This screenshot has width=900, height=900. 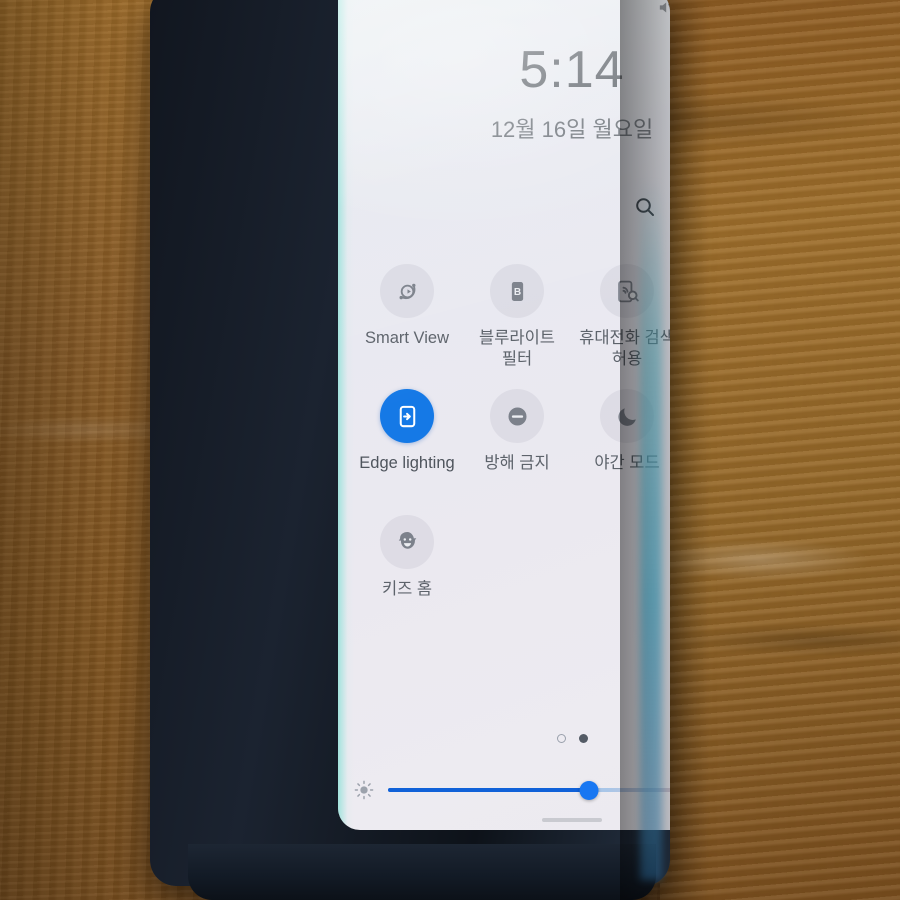 I want to click on brightness-sun-icon, so click(x=364, y=790).